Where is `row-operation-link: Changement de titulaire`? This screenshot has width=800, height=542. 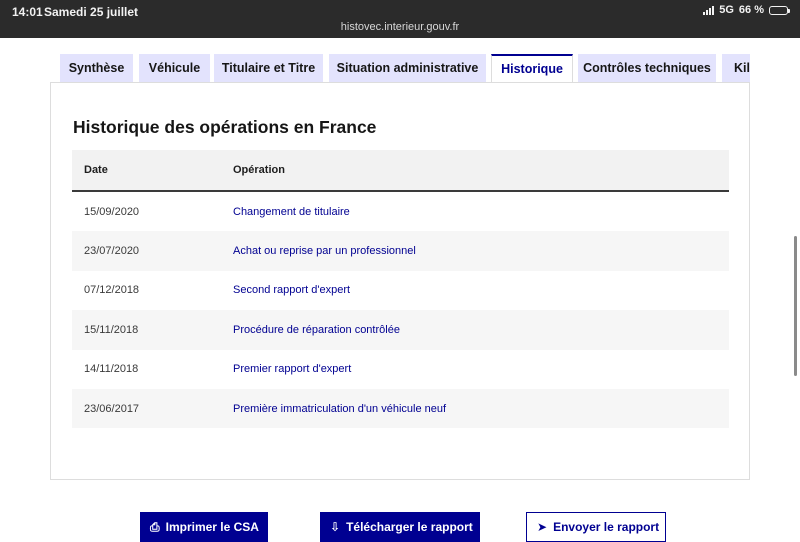 row-operation-link: Changement de titulaire is located at coordinates (481, 212).